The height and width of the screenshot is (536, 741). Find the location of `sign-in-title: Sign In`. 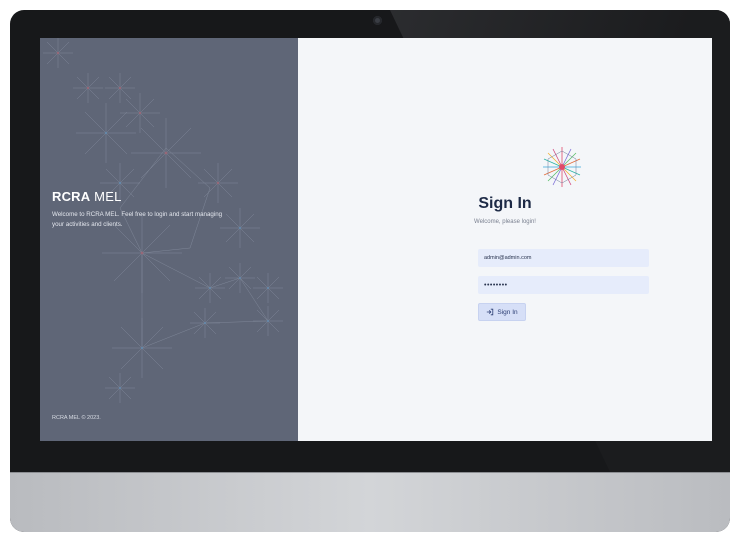

sign-in-title: Sign In is located at coordinates (505, 203).